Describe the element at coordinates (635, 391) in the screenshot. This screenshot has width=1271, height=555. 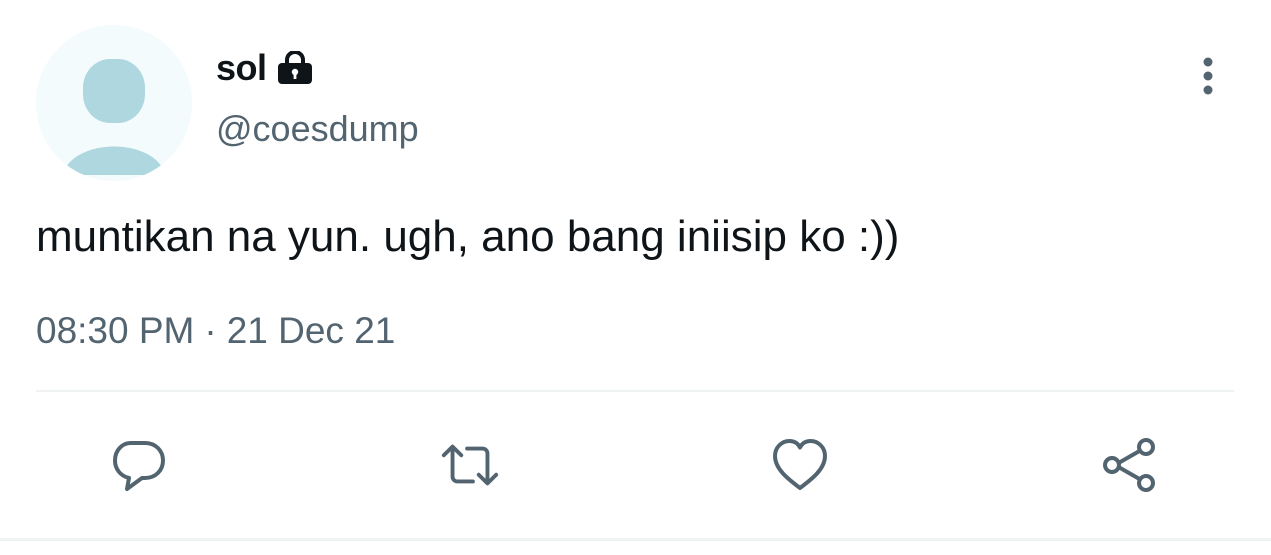
I see `divider` at that location.